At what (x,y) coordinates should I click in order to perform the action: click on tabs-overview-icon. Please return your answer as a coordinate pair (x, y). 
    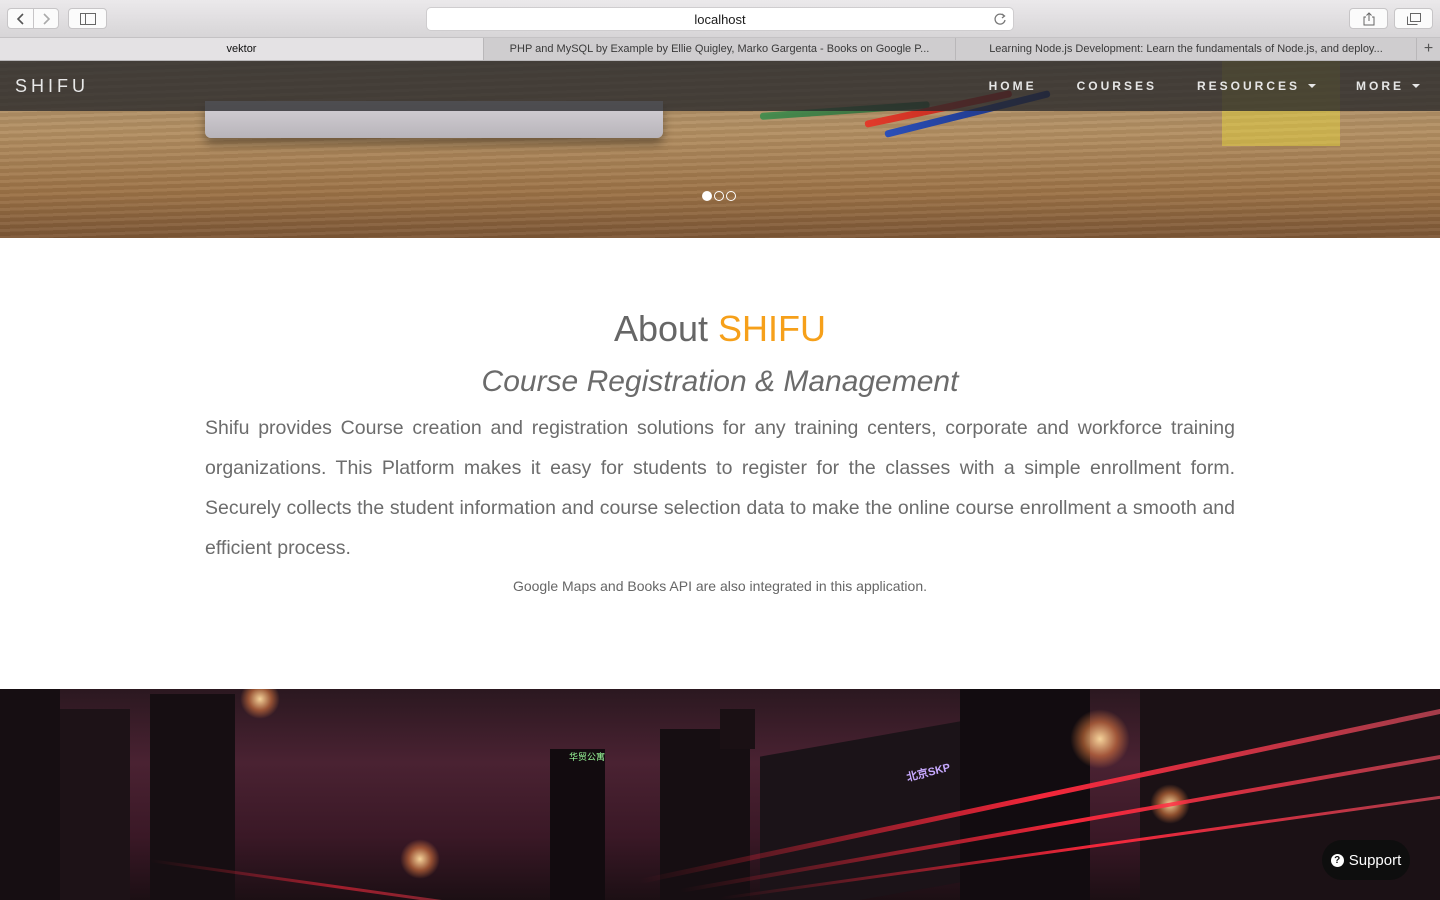
    Looking at the image, I should click on (1413, 18).